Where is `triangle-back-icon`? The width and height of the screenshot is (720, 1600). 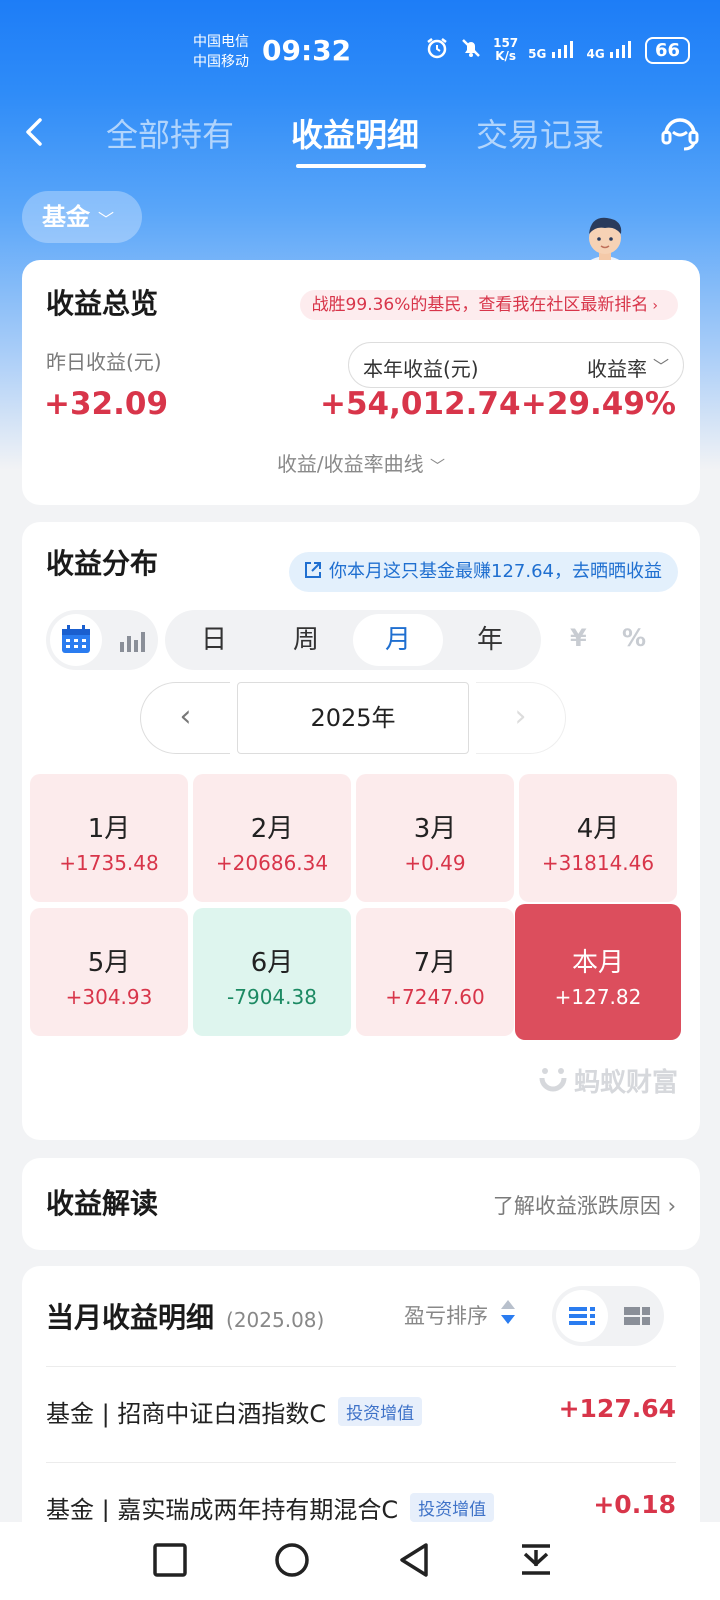
triangle-back-icon is located at coordinates (414, 1560).